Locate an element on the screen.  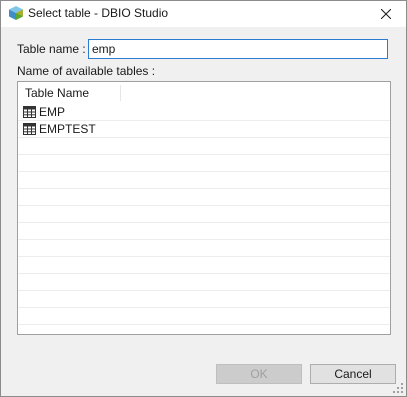
cancel-button: Cancel is located at coordinates (353, 374).